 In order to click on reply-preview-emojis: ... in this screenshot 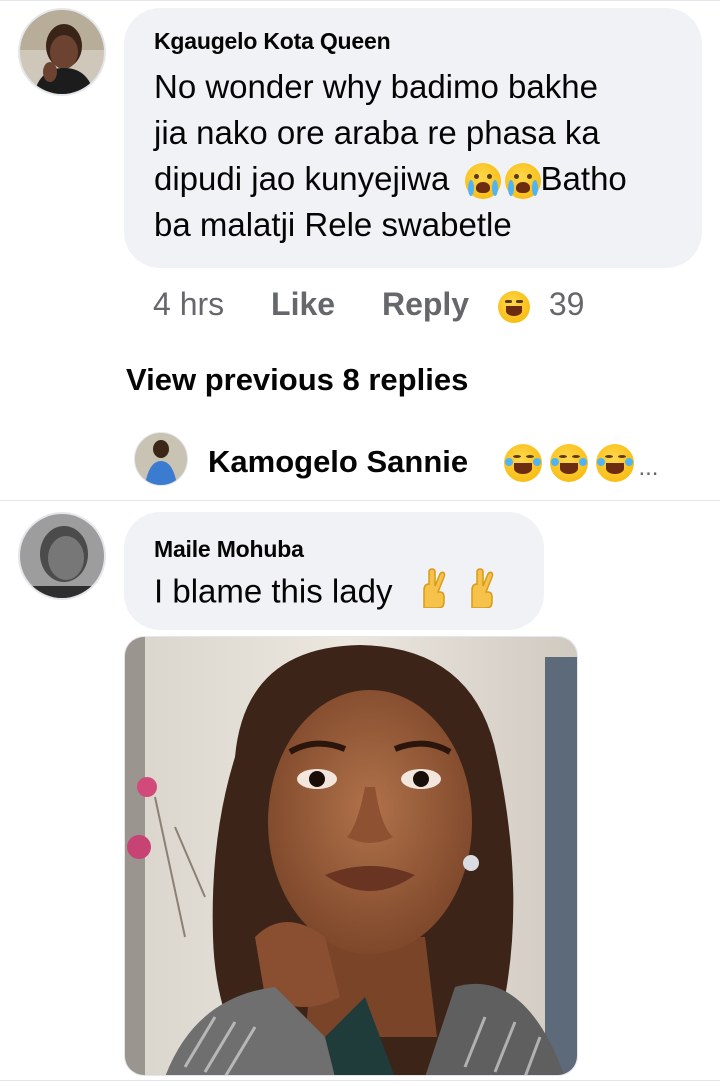, I will do `click(581, 464)`.